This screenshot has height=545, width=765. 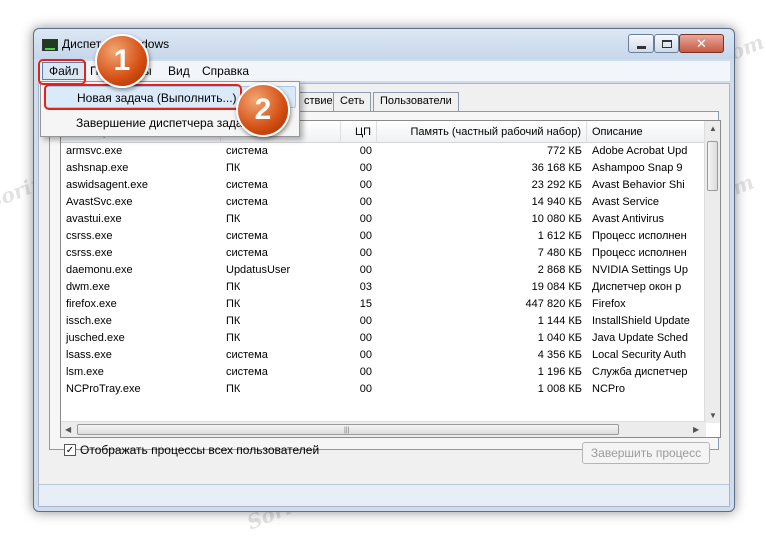 I want to click on description-cell: Adobe Acrobat Upd, so click(x=640, y=151).